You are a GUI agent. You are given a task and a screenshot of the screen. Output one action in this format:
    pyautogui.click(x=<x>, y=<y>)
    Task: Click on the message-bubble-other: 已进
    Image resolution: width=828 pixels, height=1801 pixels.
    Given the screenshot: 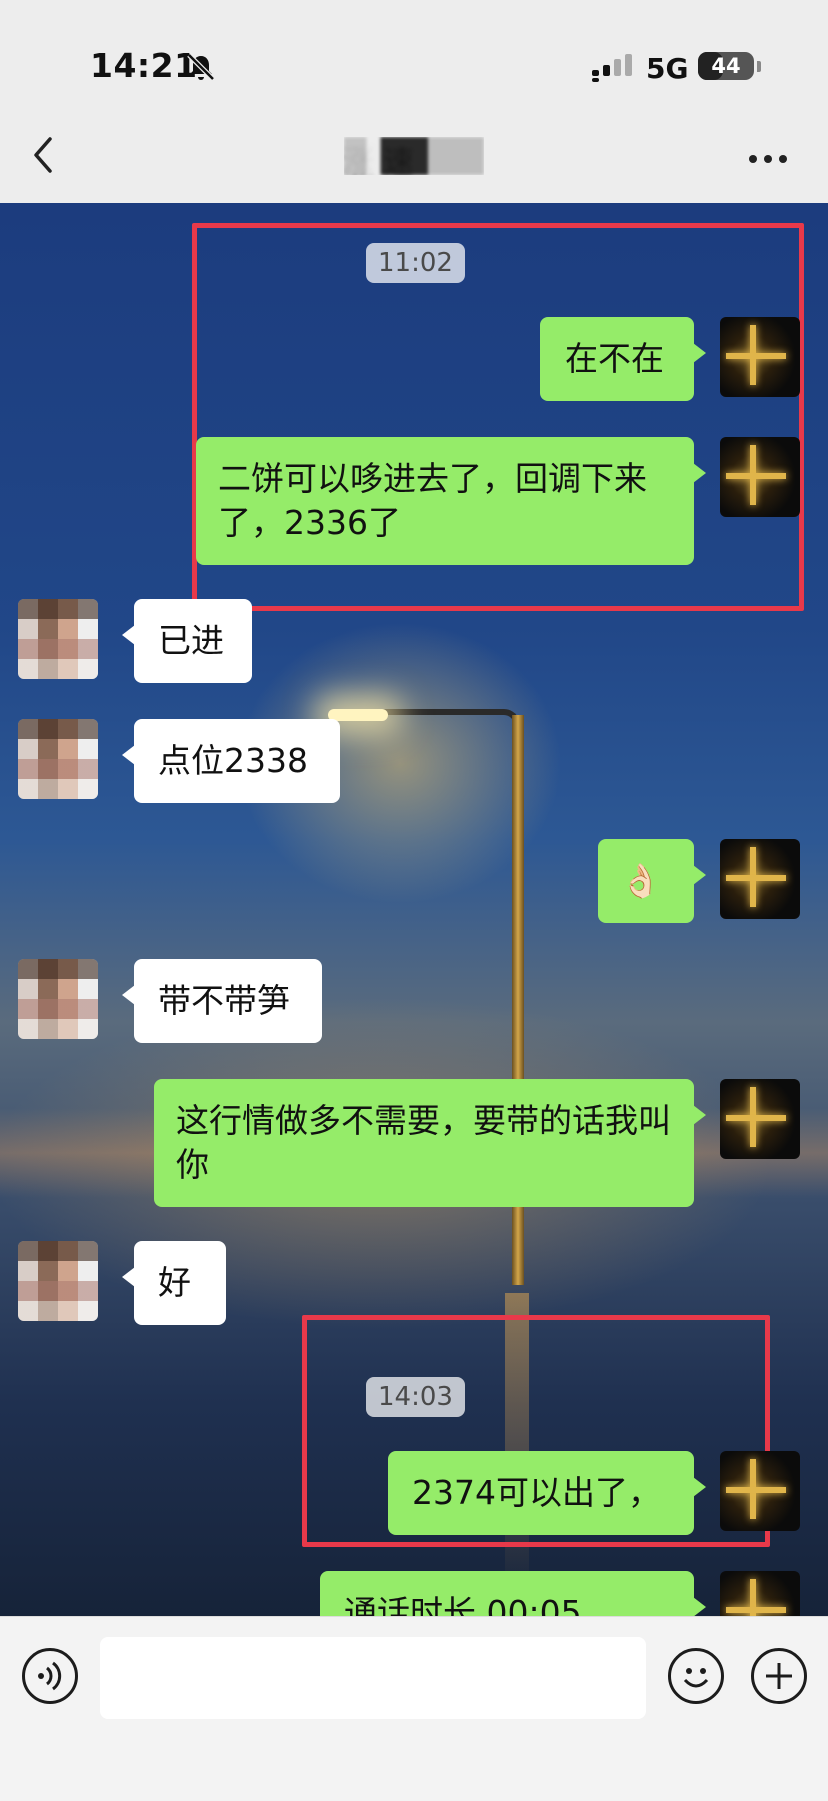 What is the action you would take?
    pyautogui.click(x=187, y=641)
    